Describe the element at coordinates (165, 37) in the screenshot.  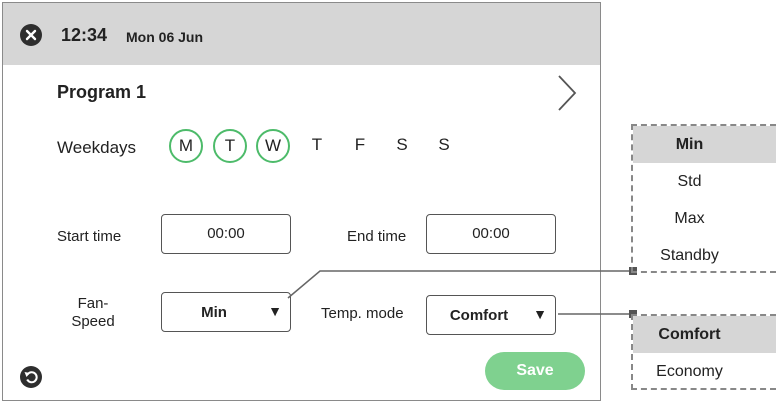
I see `clock-date: Mon 06 Jun` at that location.